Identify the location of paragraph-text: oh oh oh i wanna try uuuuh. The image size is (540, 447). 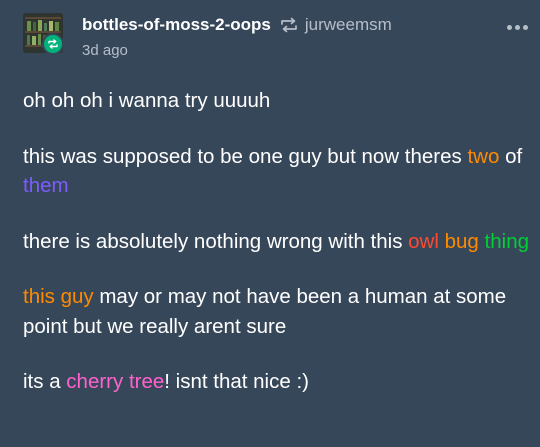
(147, 100).